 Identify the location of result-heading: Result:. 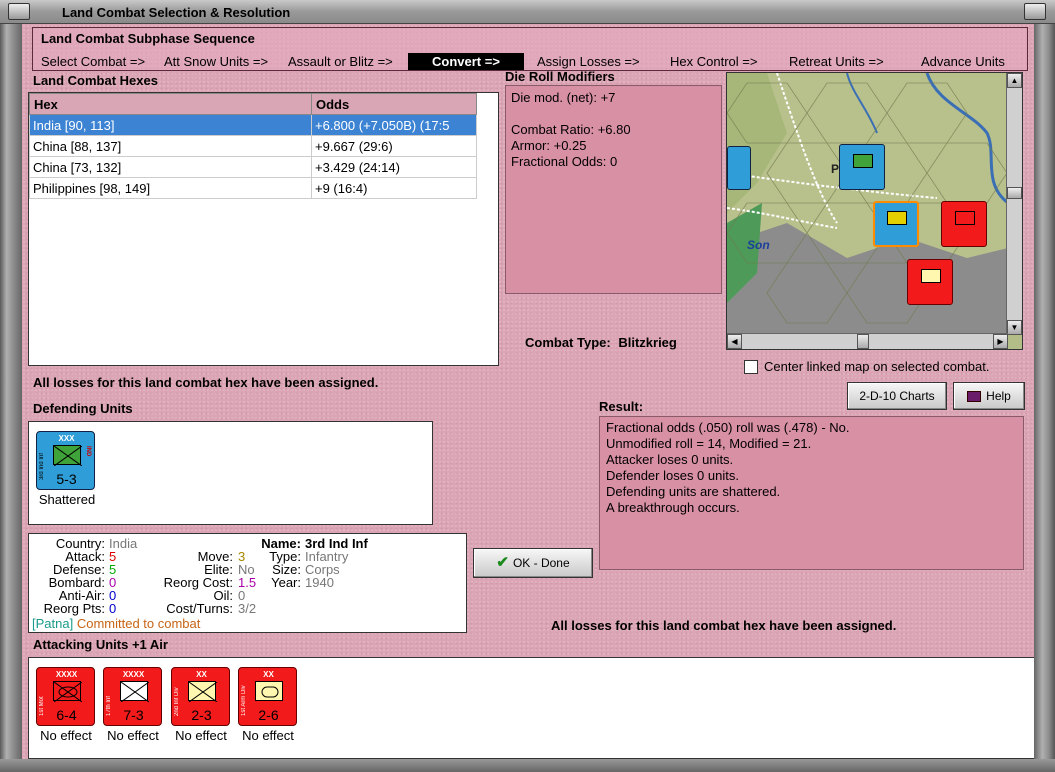
(621, 406).